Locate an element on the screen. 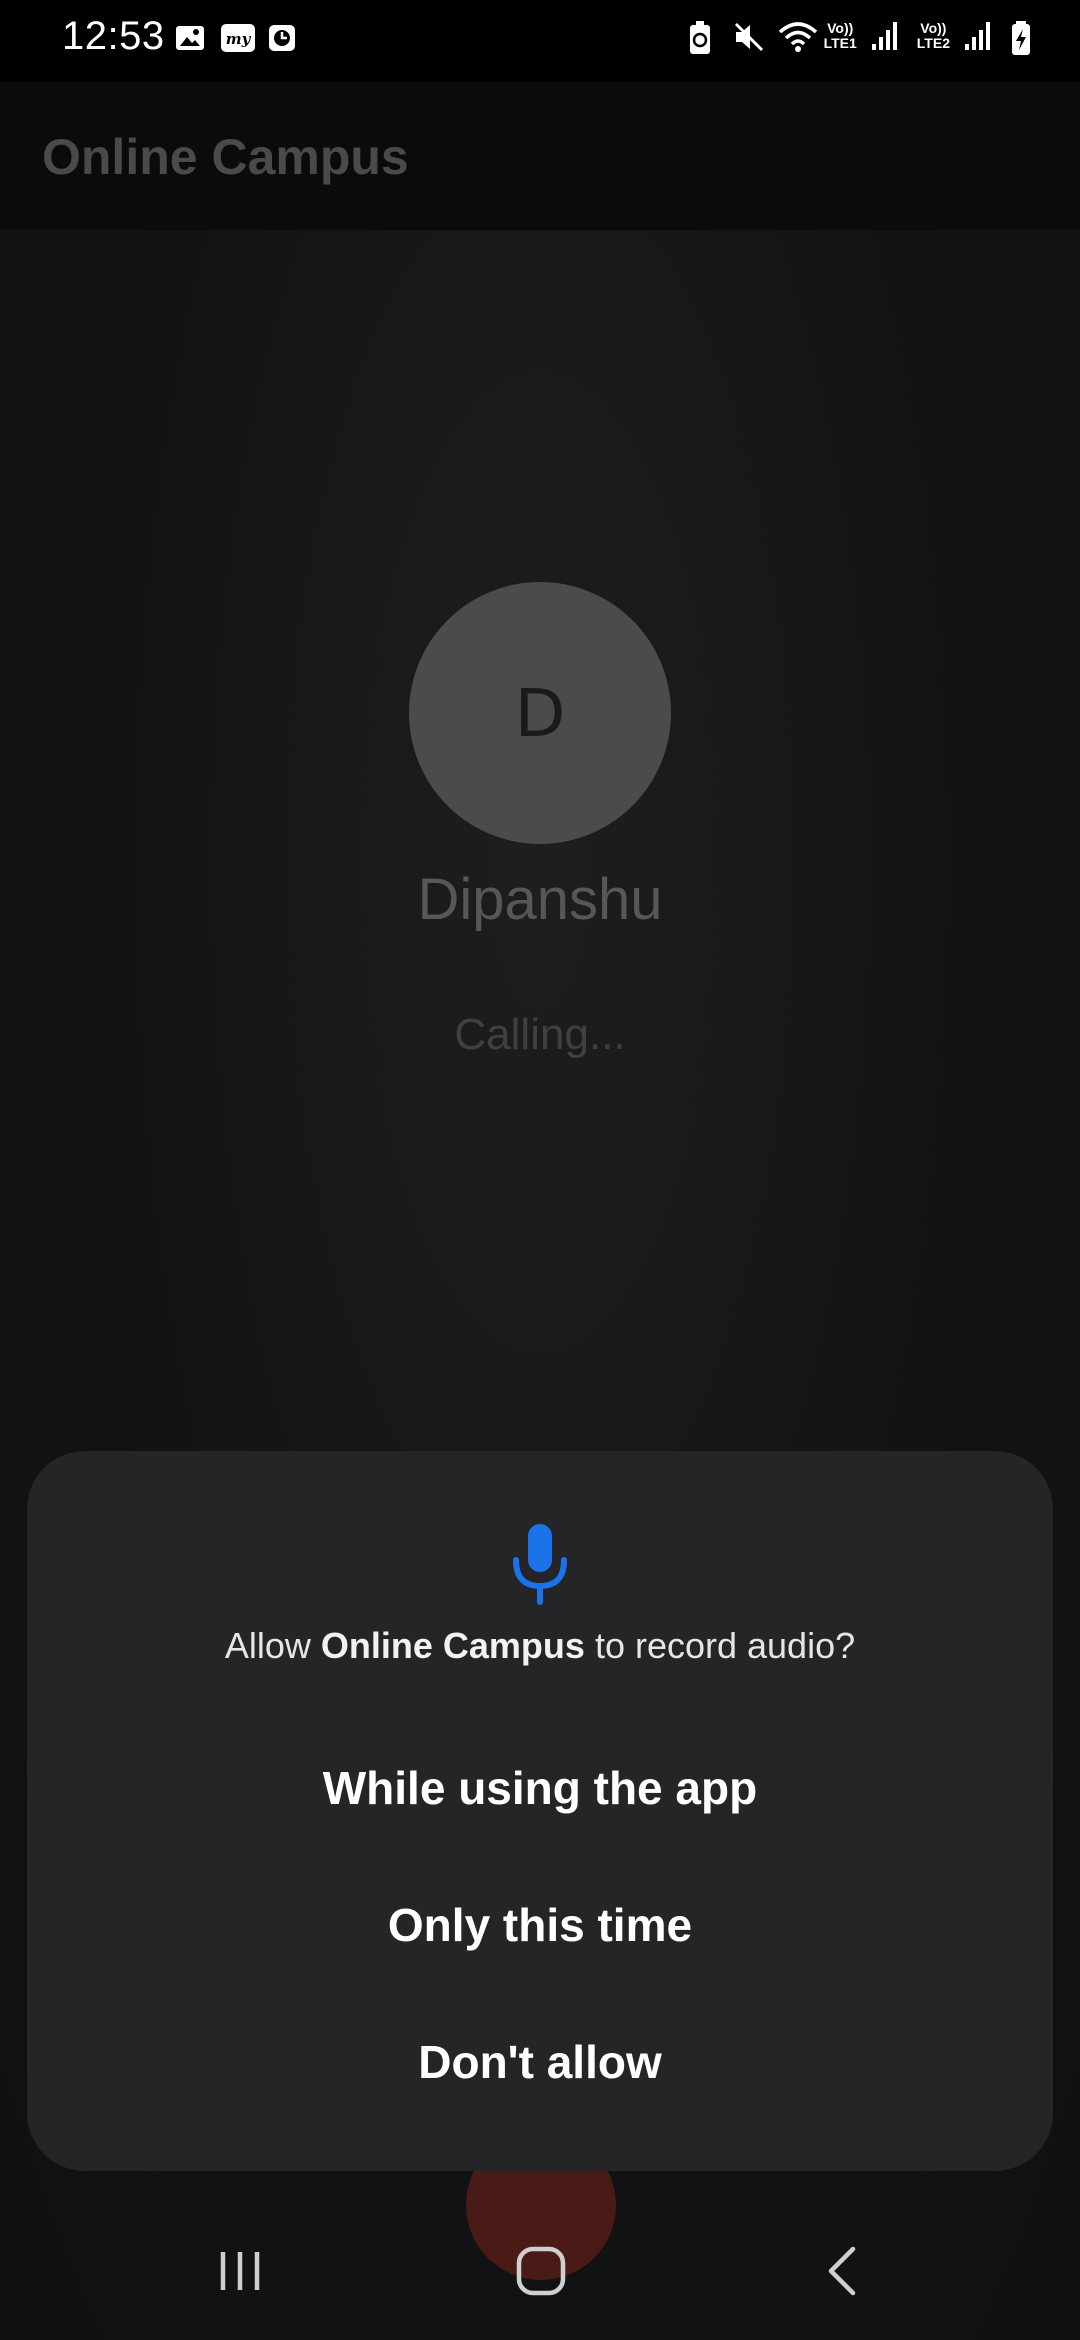 This screenshot has height=2340, width=1080. microphone-icon is located at coordinates (540, 1564).